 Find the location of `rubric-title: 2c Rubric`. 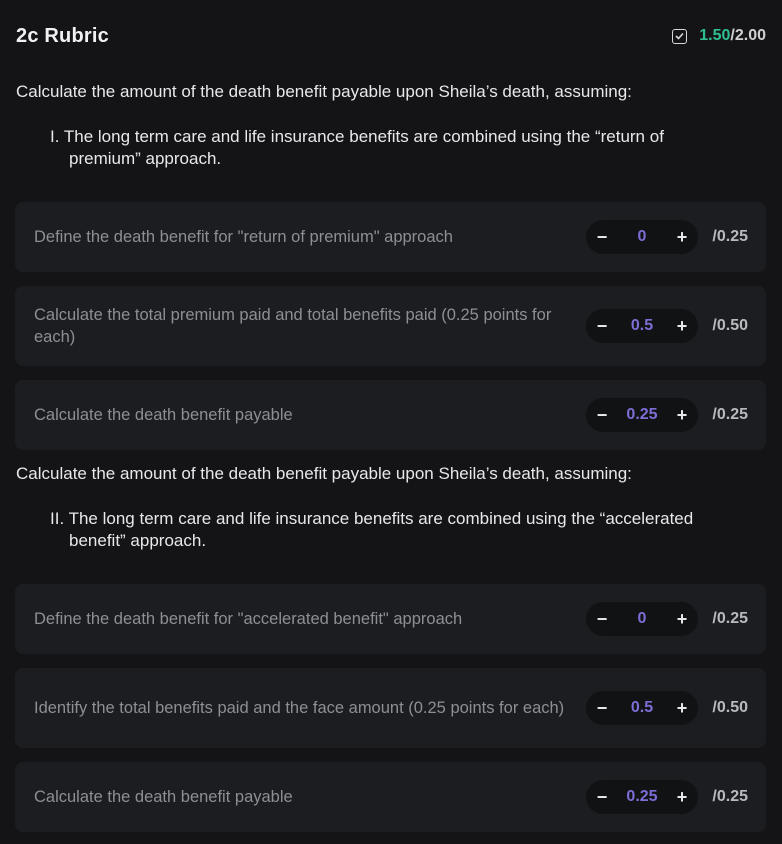

rubric-title: 2c Rubric is located at coordinates (62, 35).